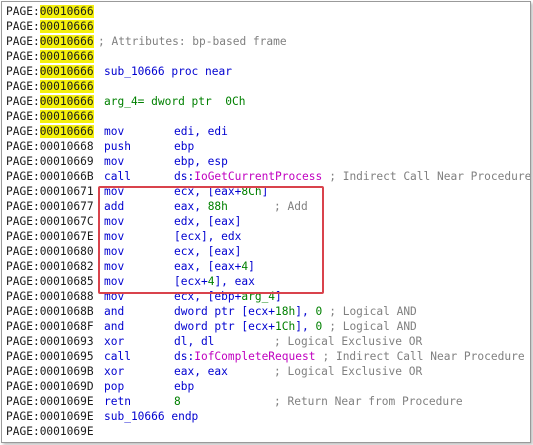 The width and height of the screenshot is (533, 445). Describe the element at coordinates (191, 206) in the screenshot. I see `operand-part: eax,` at that location.